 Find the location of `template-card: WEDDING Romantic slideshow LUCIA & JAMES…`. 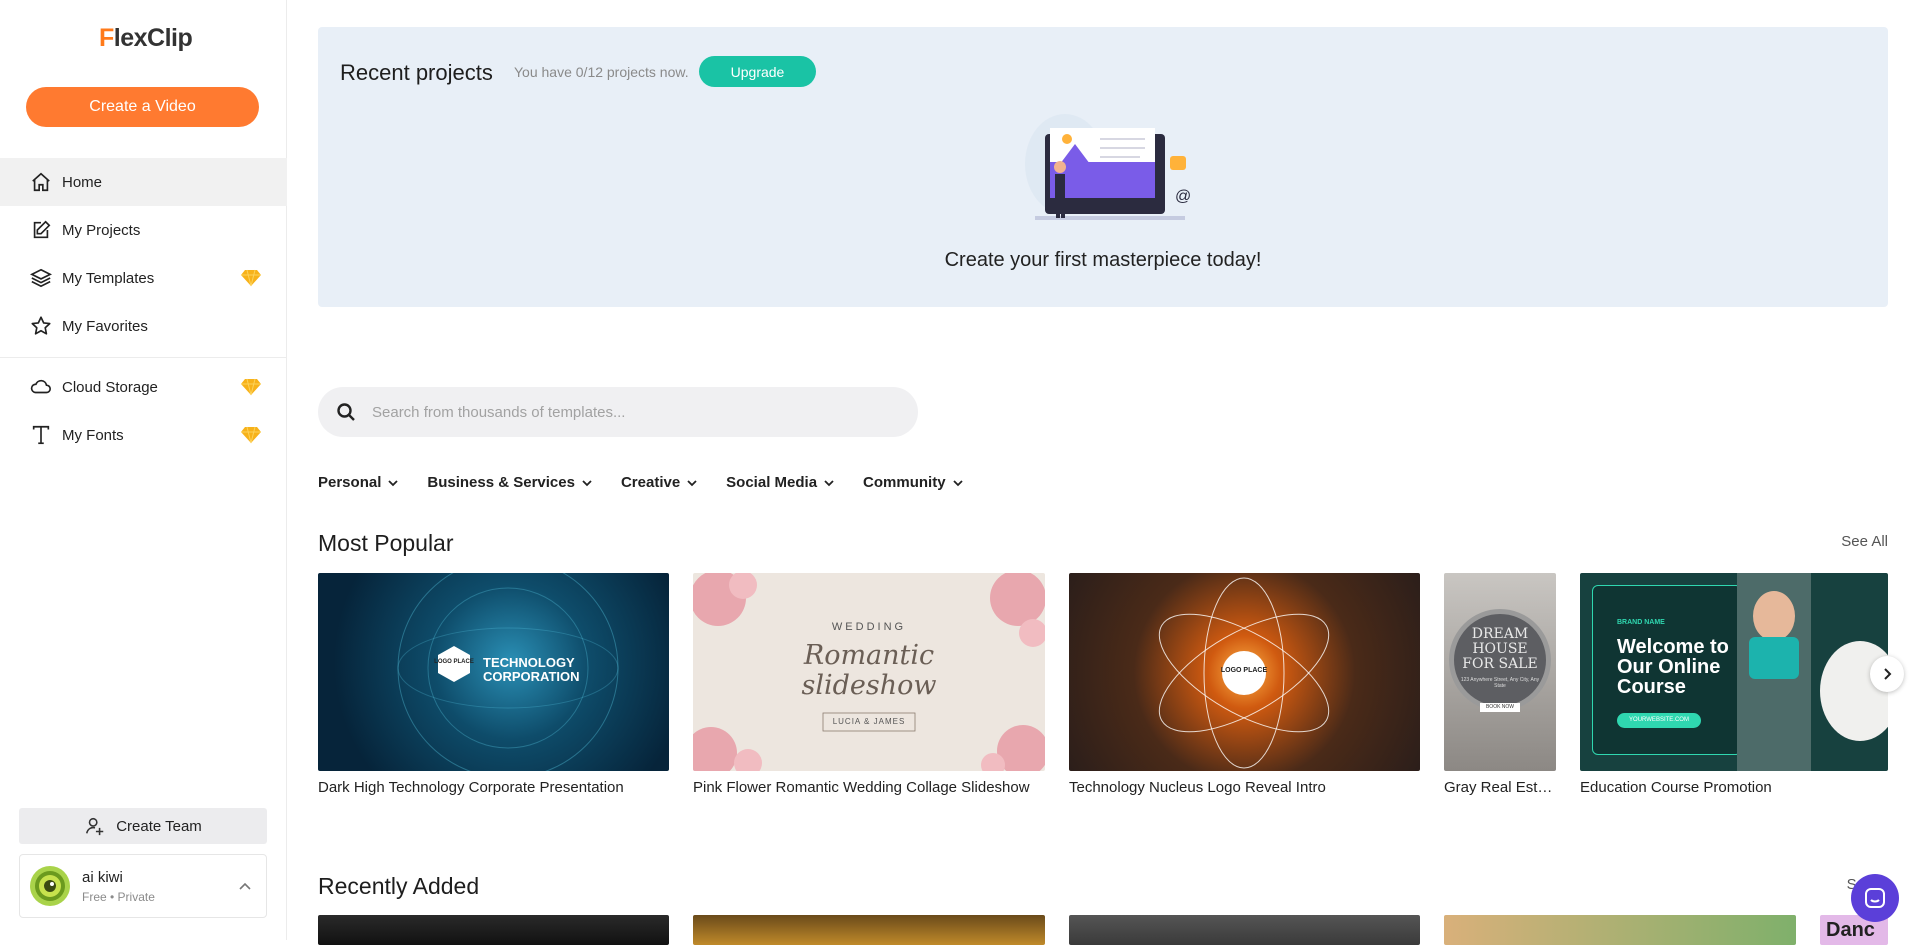

template-card: WEDDING Romantic slideshow LUCIA & JAMES… is located at coordinates (869, 684).